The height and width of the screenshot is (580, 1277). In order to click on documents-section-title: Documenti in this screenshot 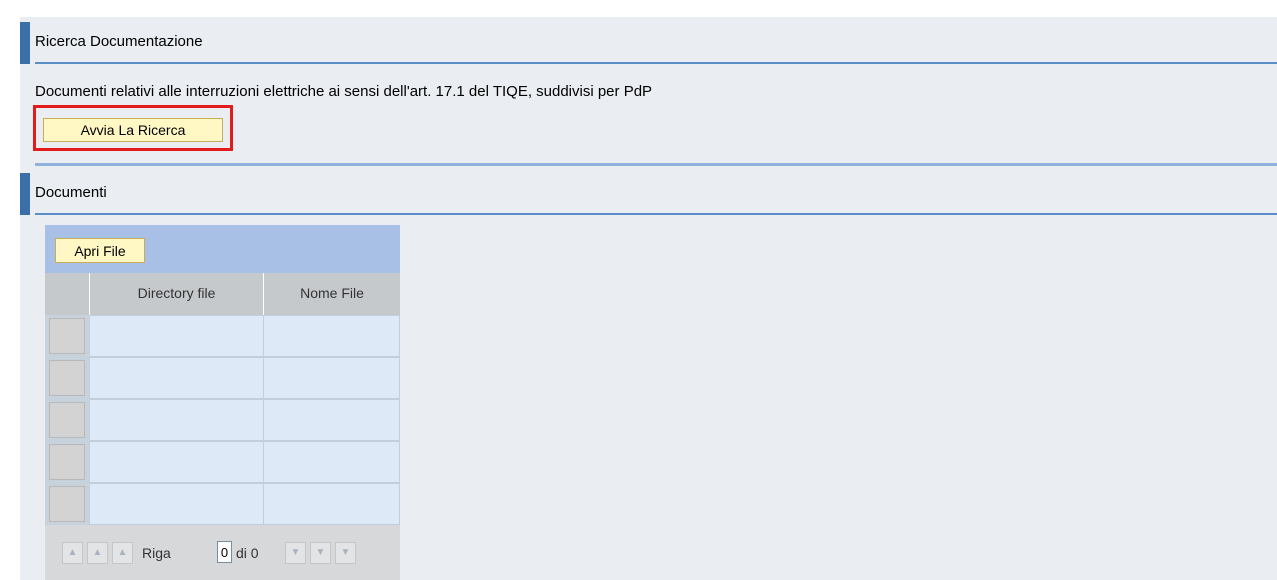, I will do `click(71, 192)`.